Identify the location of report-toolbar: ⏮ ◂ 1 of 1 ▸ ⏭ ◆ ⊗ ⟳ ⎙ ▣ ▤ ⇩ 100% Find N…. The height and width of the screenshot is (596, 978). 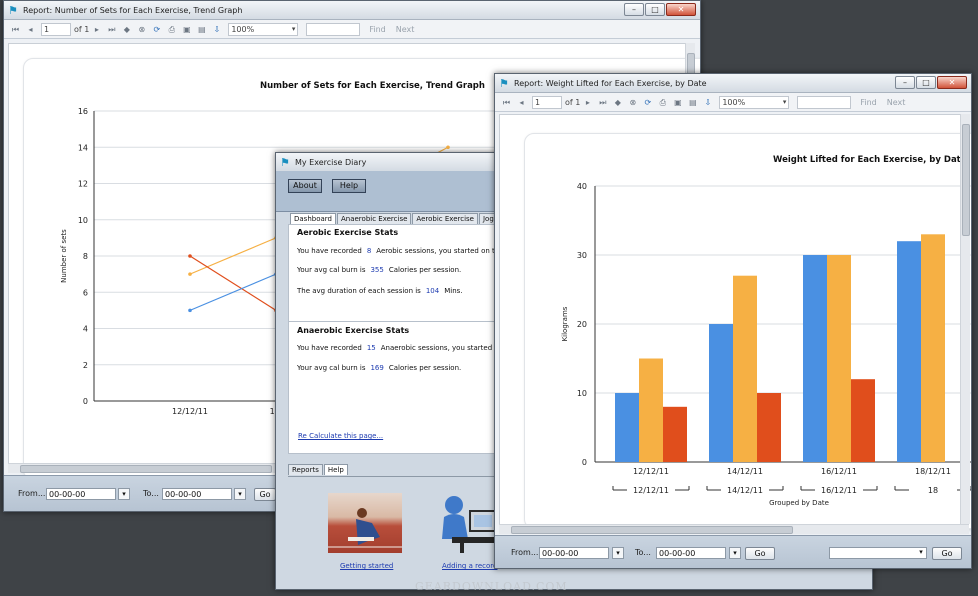
(733, 102).